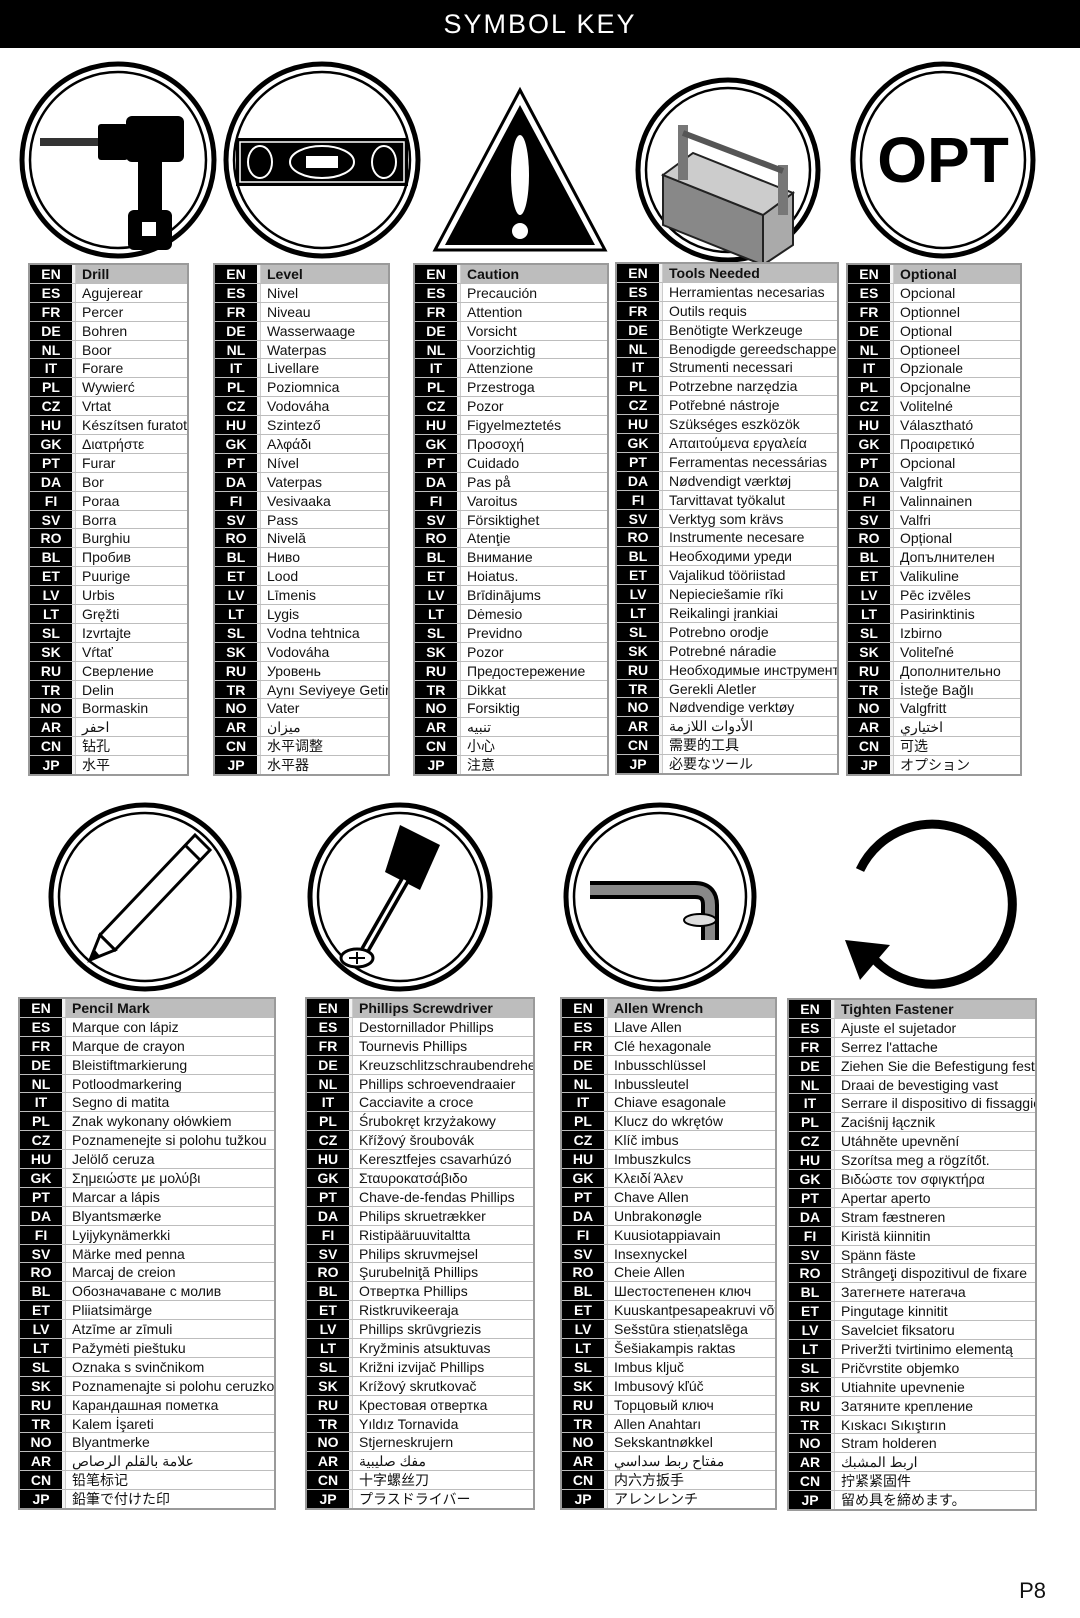 This screenshot has height=1618, width=1080. I want to click on table-row: ET Pingutage kinnitit, so click(912, 1312).